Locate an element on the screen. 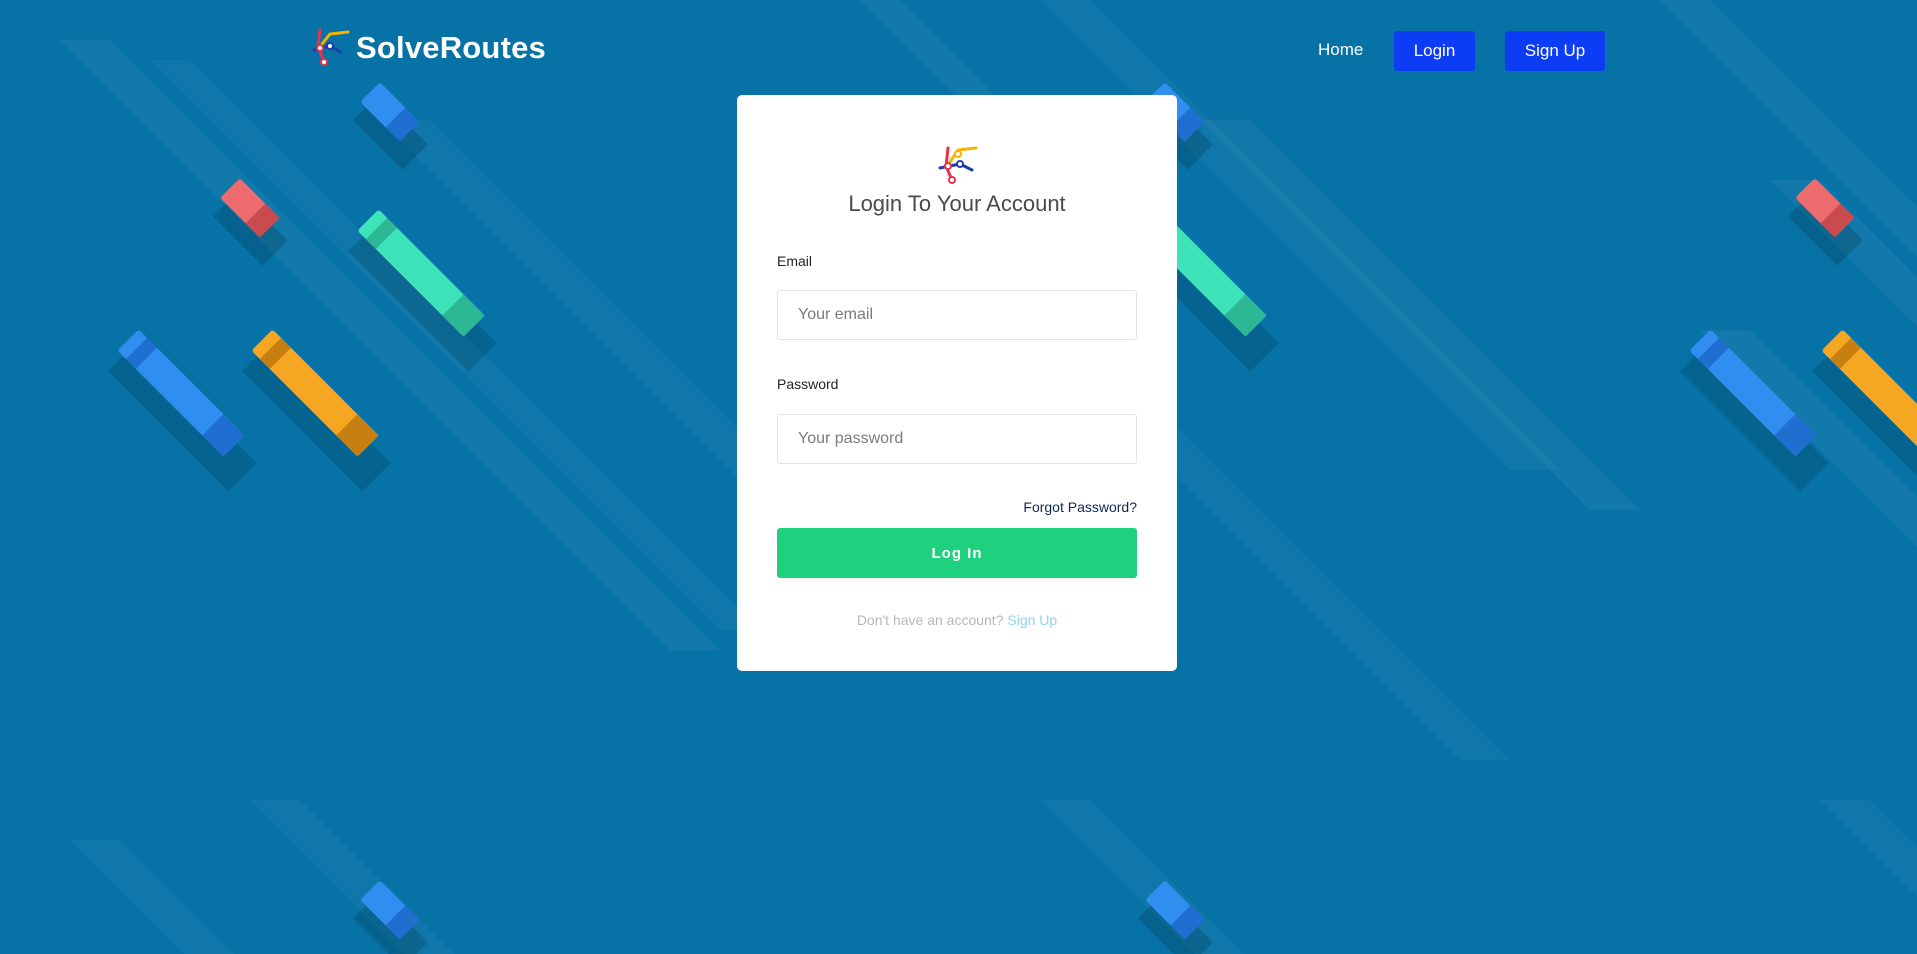 The image size is (1917, 954). log-in-button: Log In is located at coordinates (957, 553).